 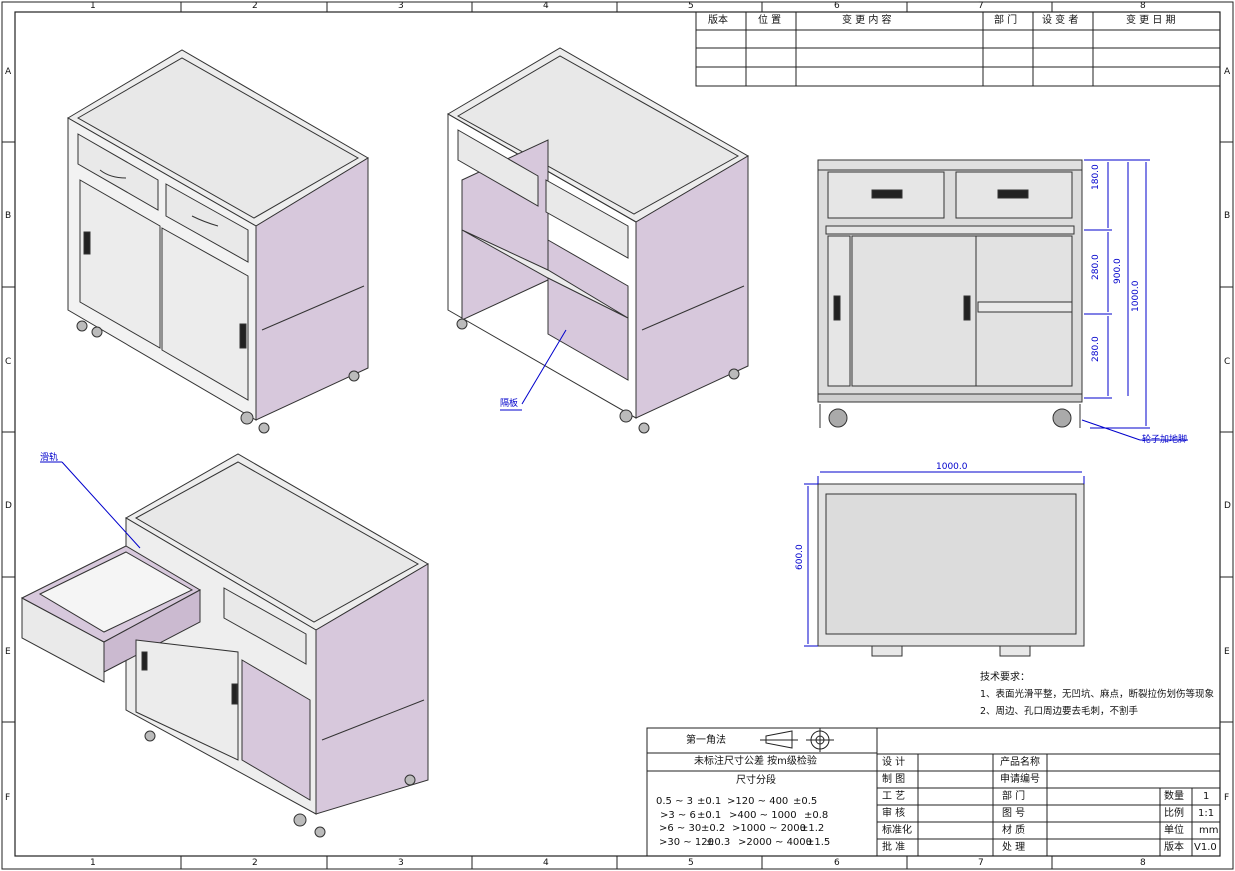 What do you see at coordinates (224, 645) in the screenshot?
I see `iso-view-drawer` at bounding box center [224, 645].